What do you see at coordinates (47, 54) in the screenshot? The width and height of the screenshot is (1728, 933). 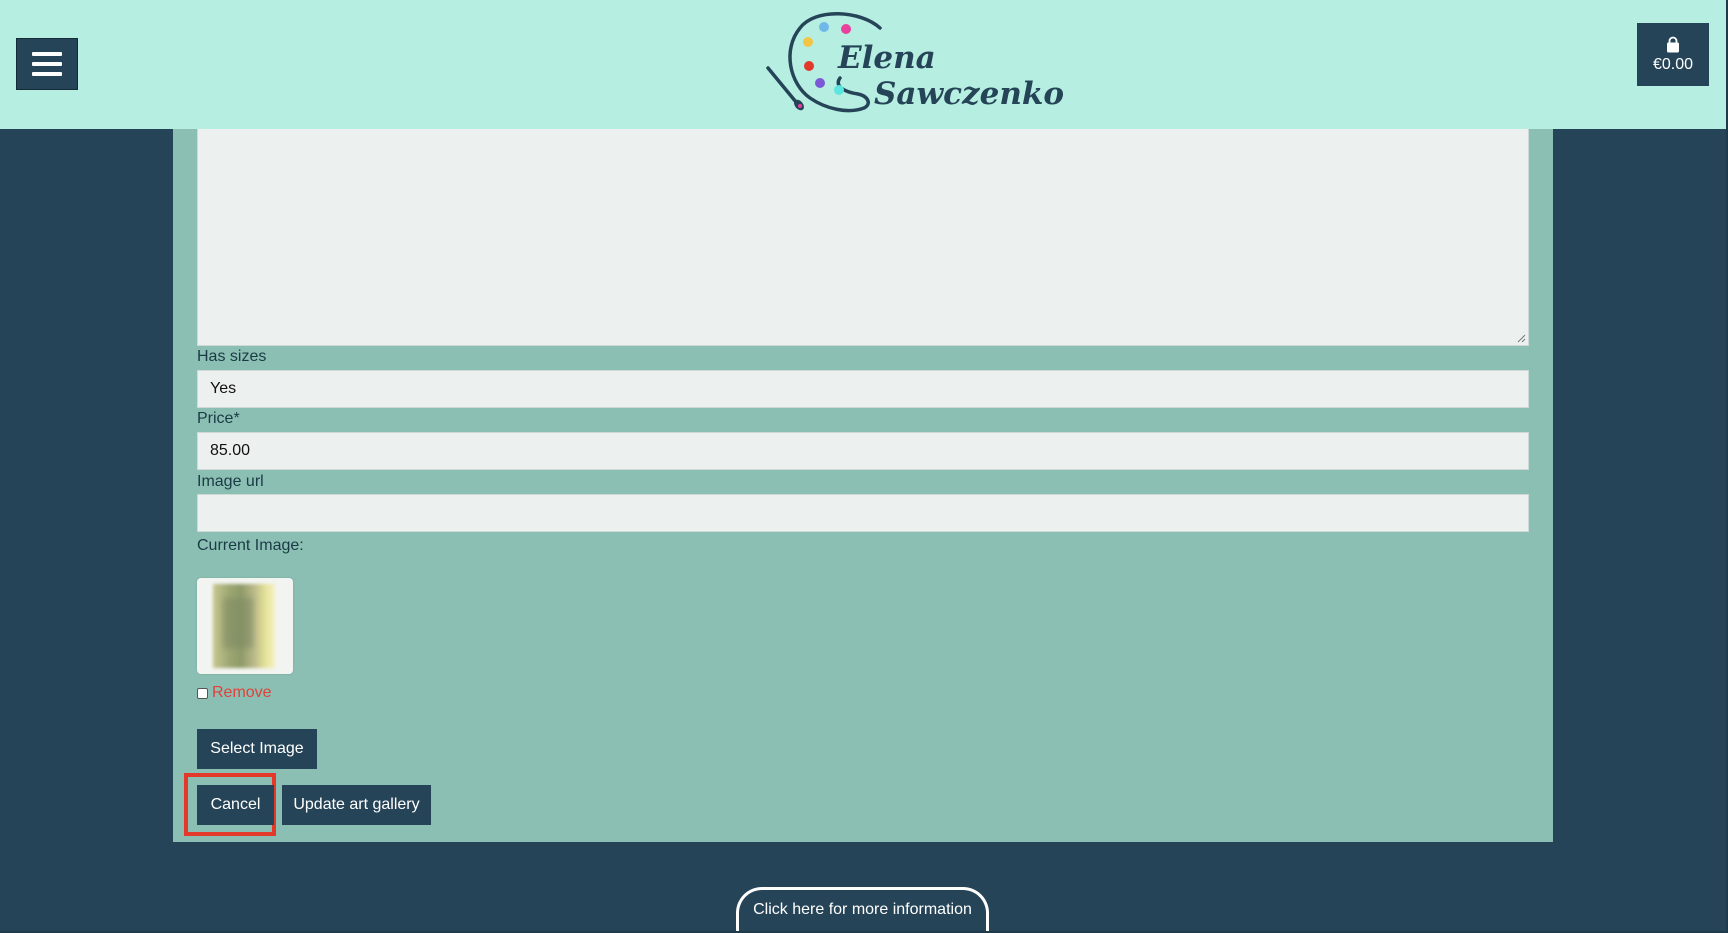 I see `hamburger-menu-icon` at bounding box center [47, 54].